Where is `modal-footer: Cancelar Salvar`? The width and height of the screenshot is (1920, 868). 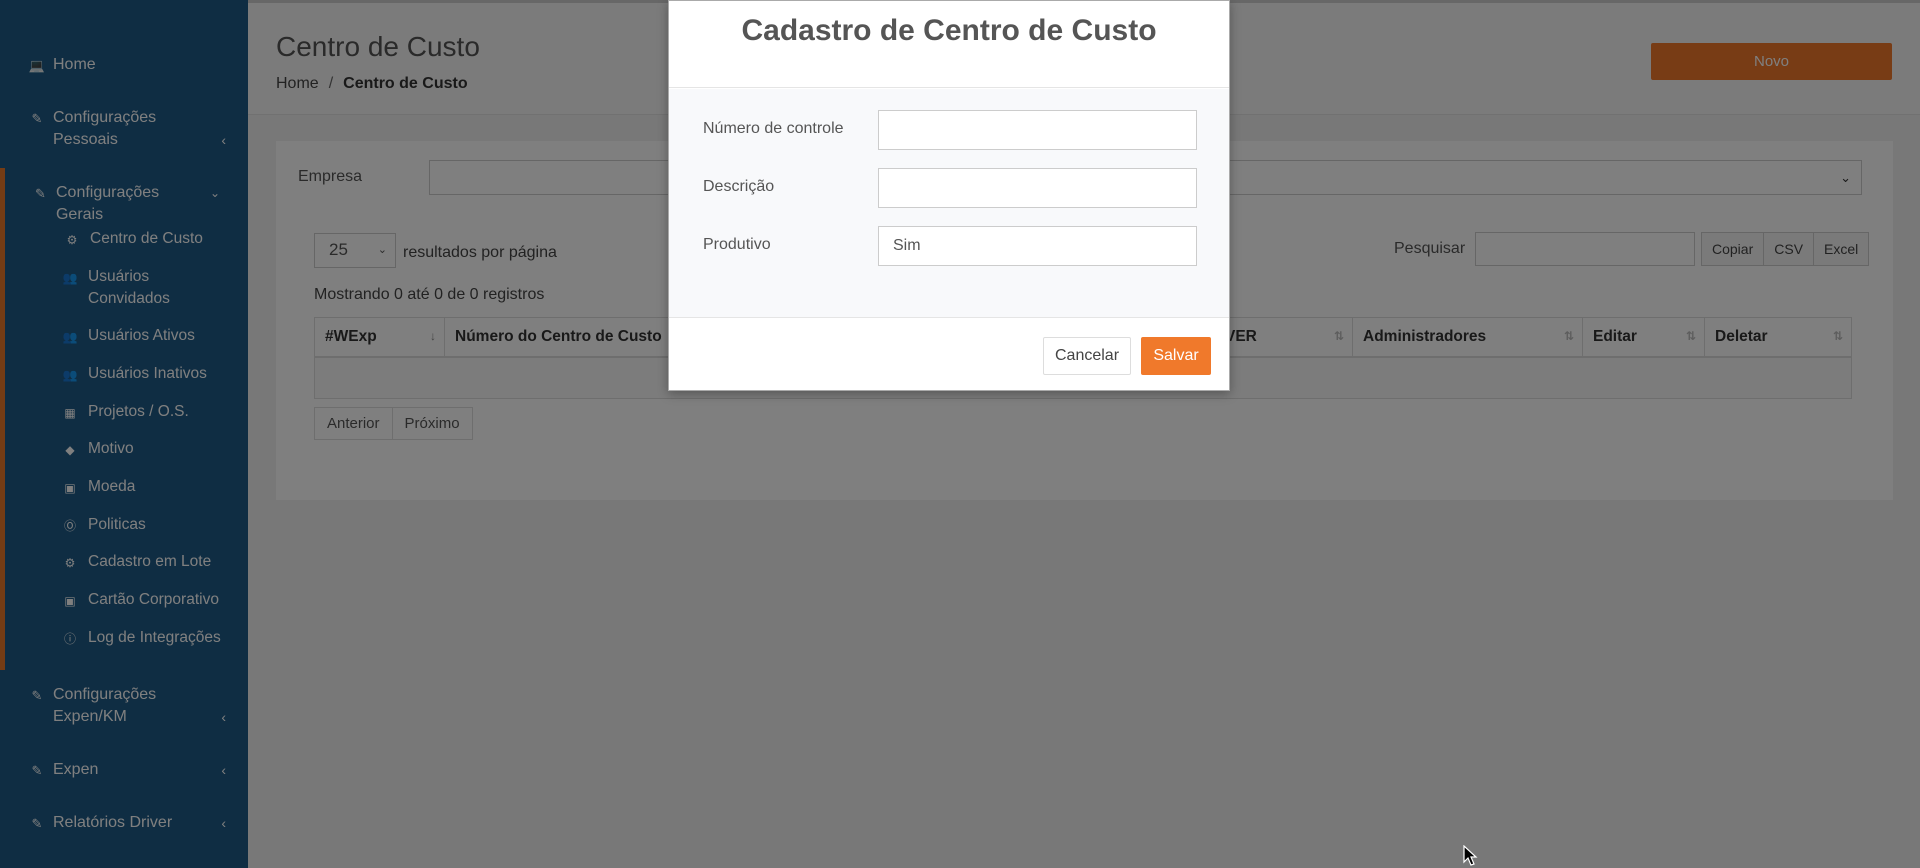
modal-footer: Cancelar Salvar is located at coordinates (949, 353).